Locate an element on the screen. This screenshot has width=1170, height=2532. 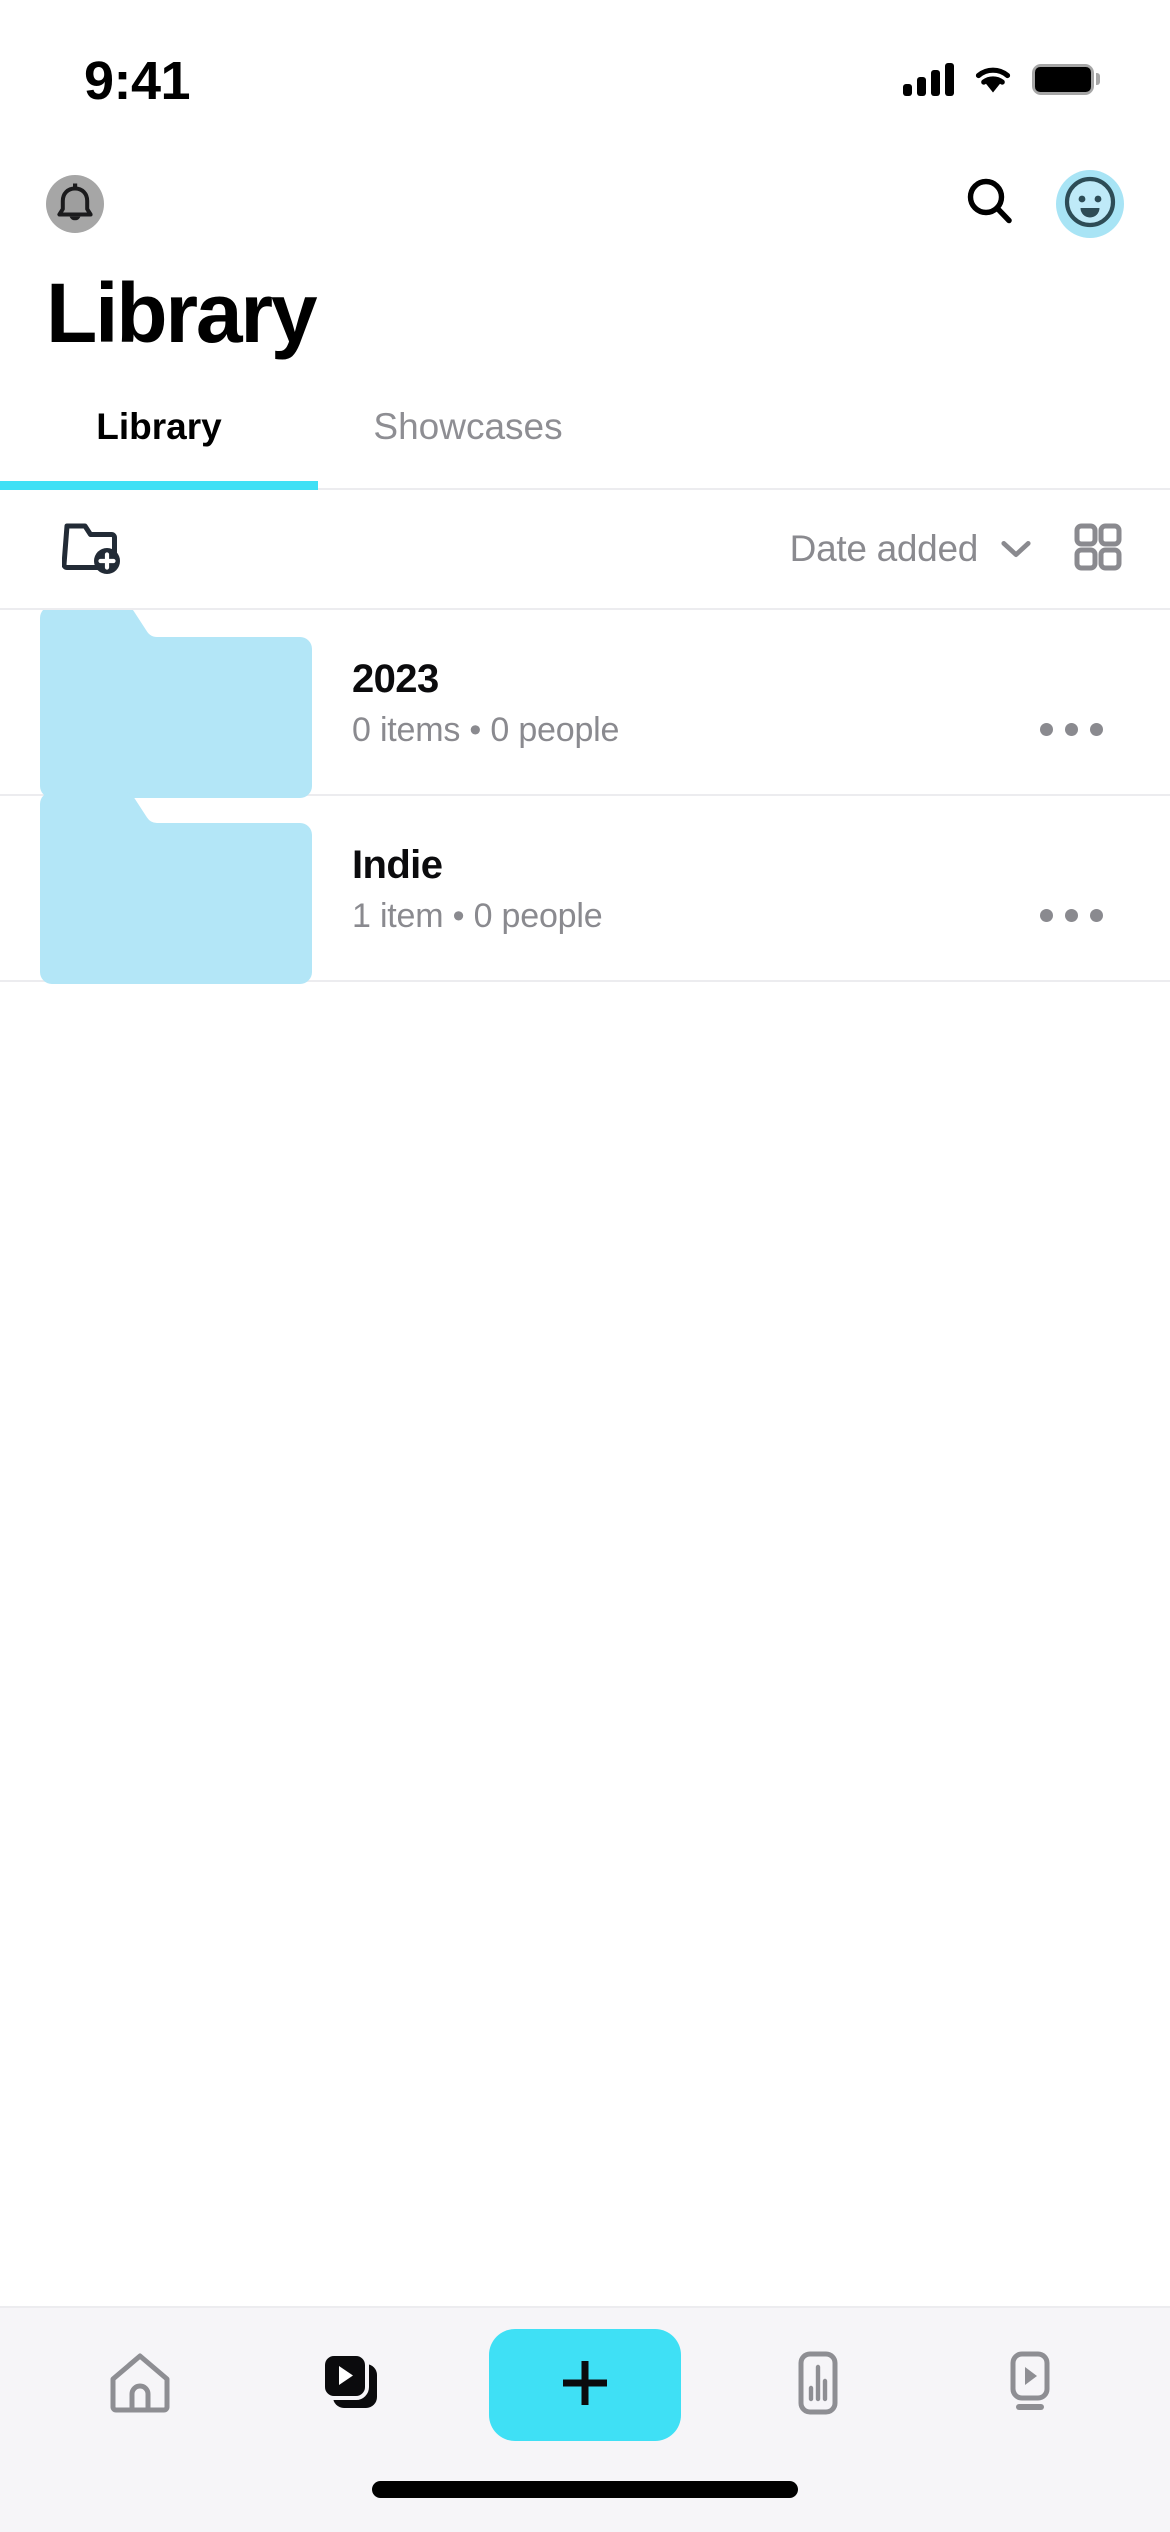
avatar is located at coordinates (1090, 204).